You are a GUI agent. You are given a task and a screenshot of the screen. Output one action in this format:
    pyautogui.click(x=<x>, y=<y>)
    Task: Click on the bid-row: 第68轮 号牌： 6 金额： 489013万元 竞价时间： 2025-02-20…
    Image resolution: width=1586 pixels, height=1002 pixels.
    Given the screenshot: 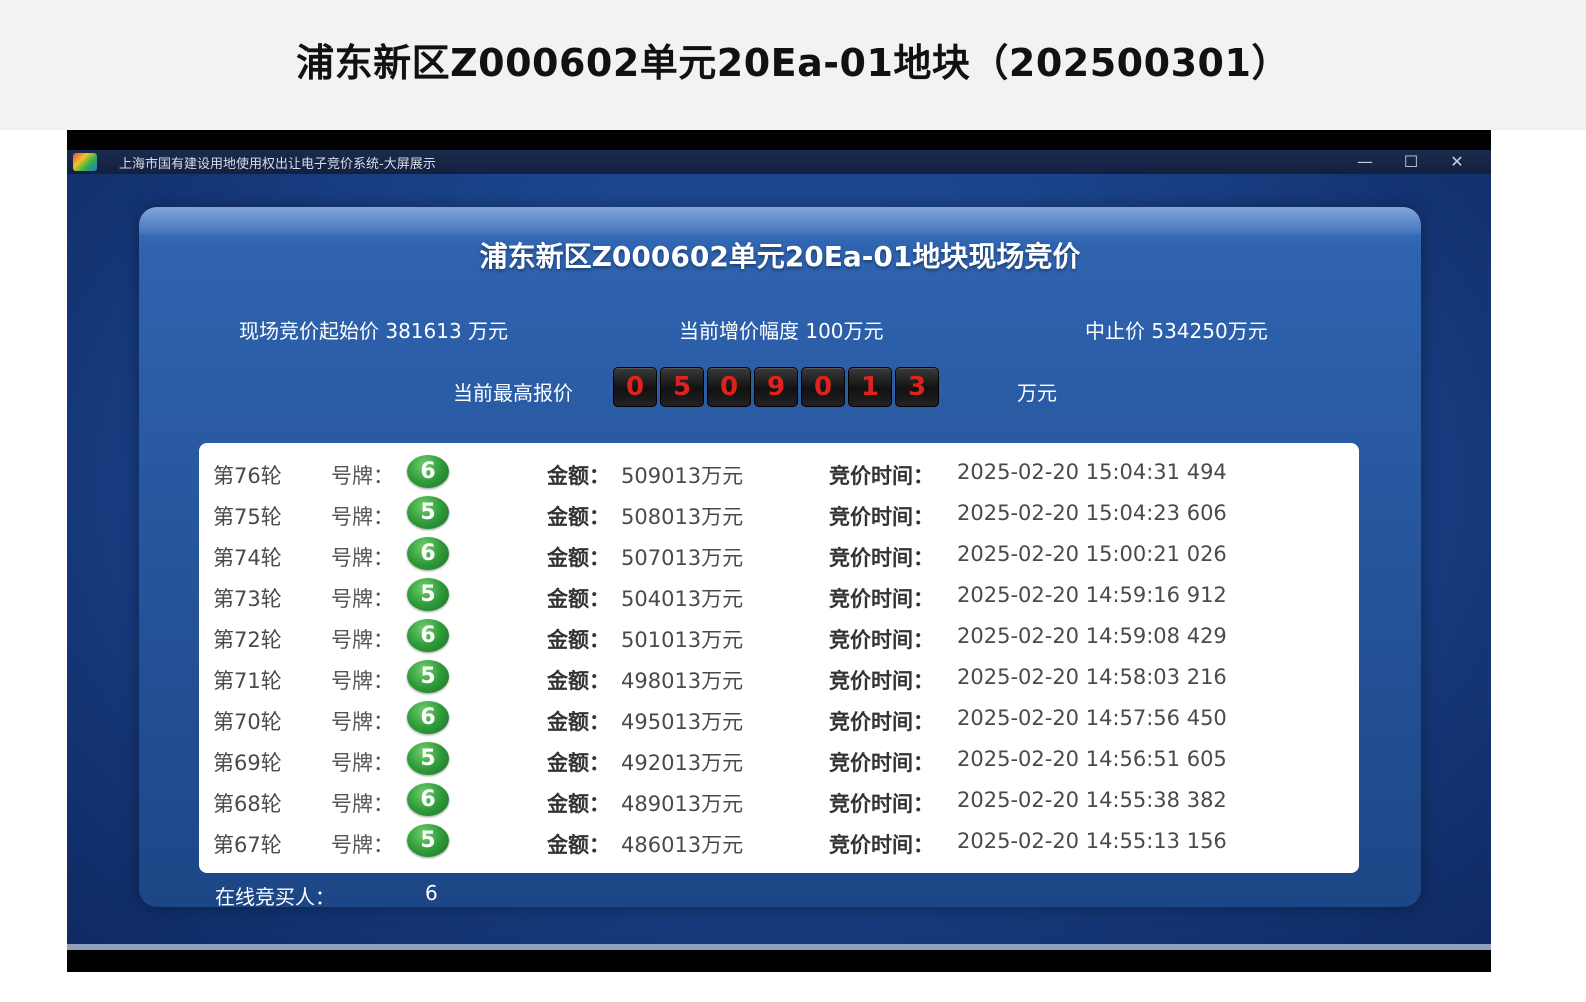 What is the action you would take?
    pyautogui.click(x=779, y=800)
    